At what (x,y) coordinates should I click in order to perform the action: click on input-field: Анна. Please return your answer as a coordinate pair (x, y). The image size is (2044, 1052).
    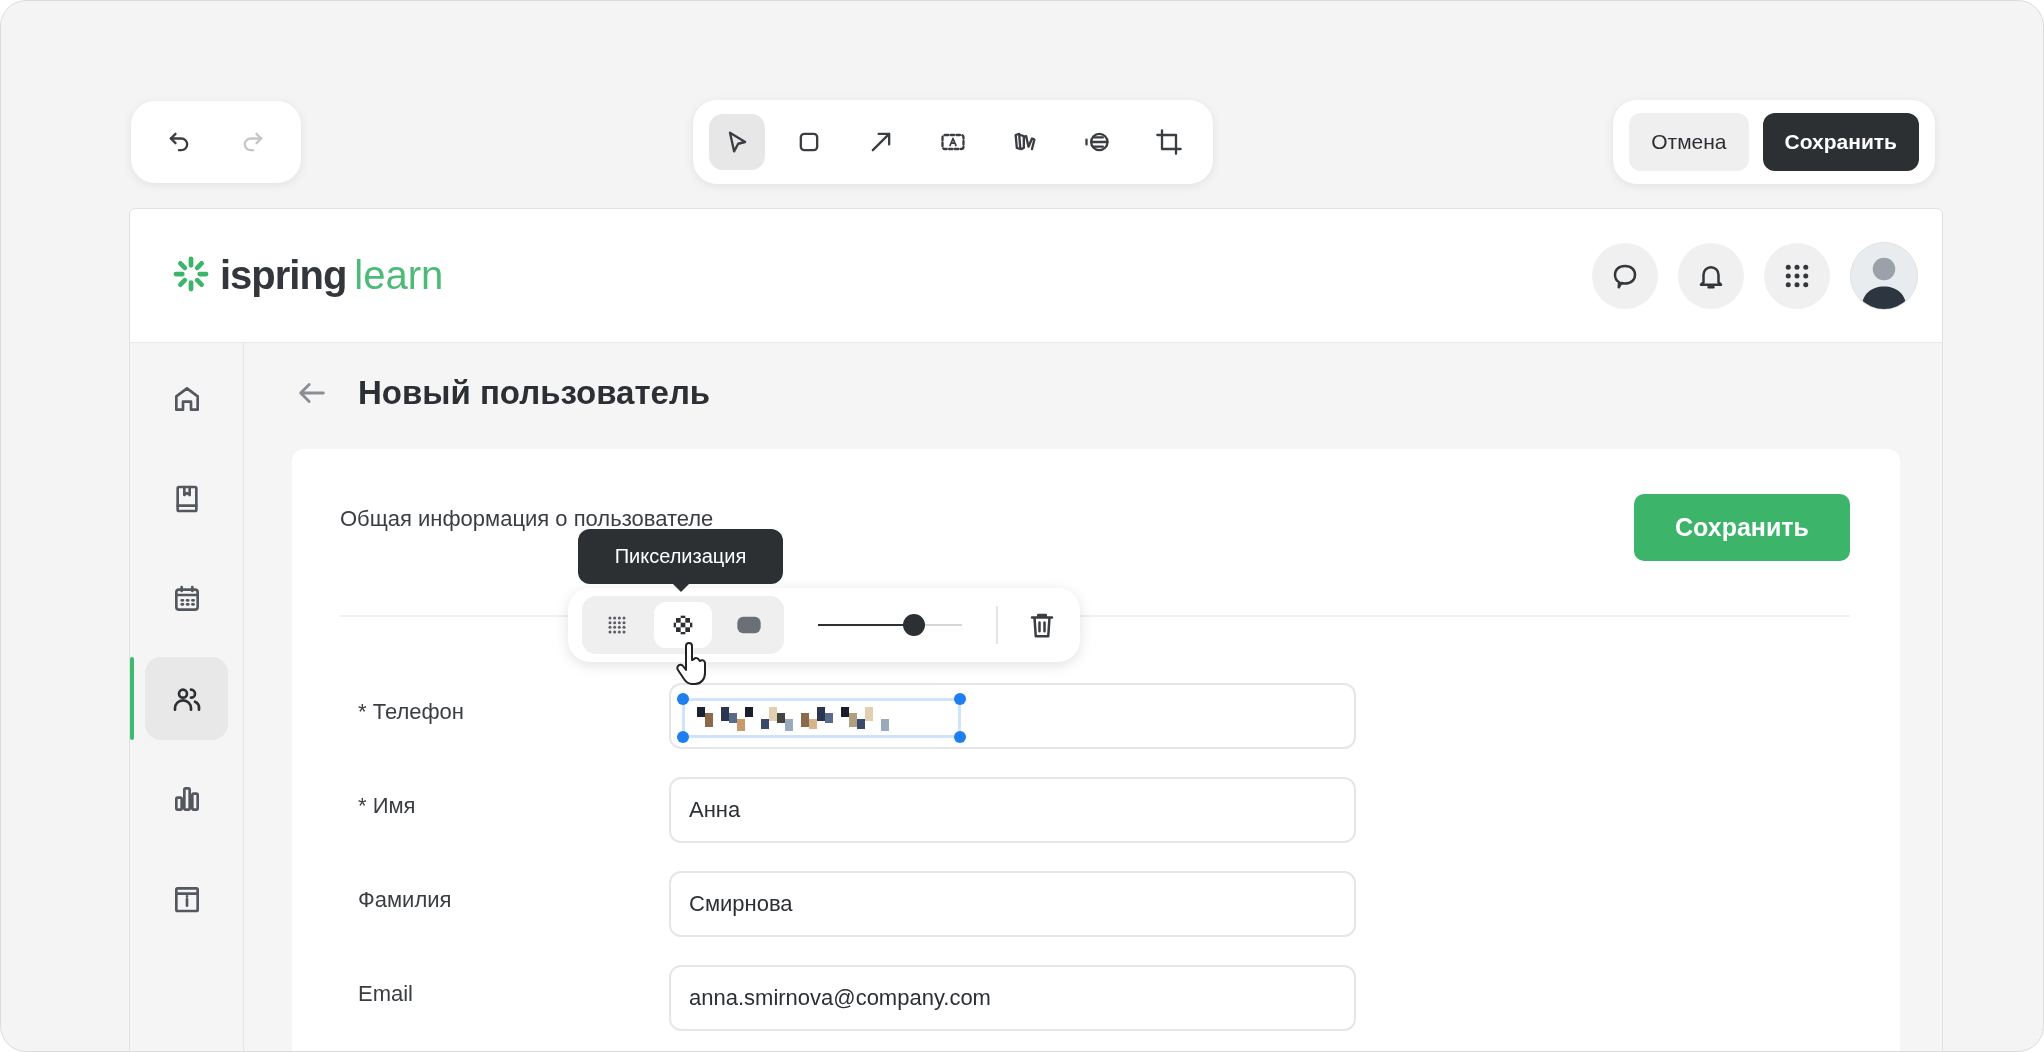
    Looking at the image, I should click on (1012, 810).